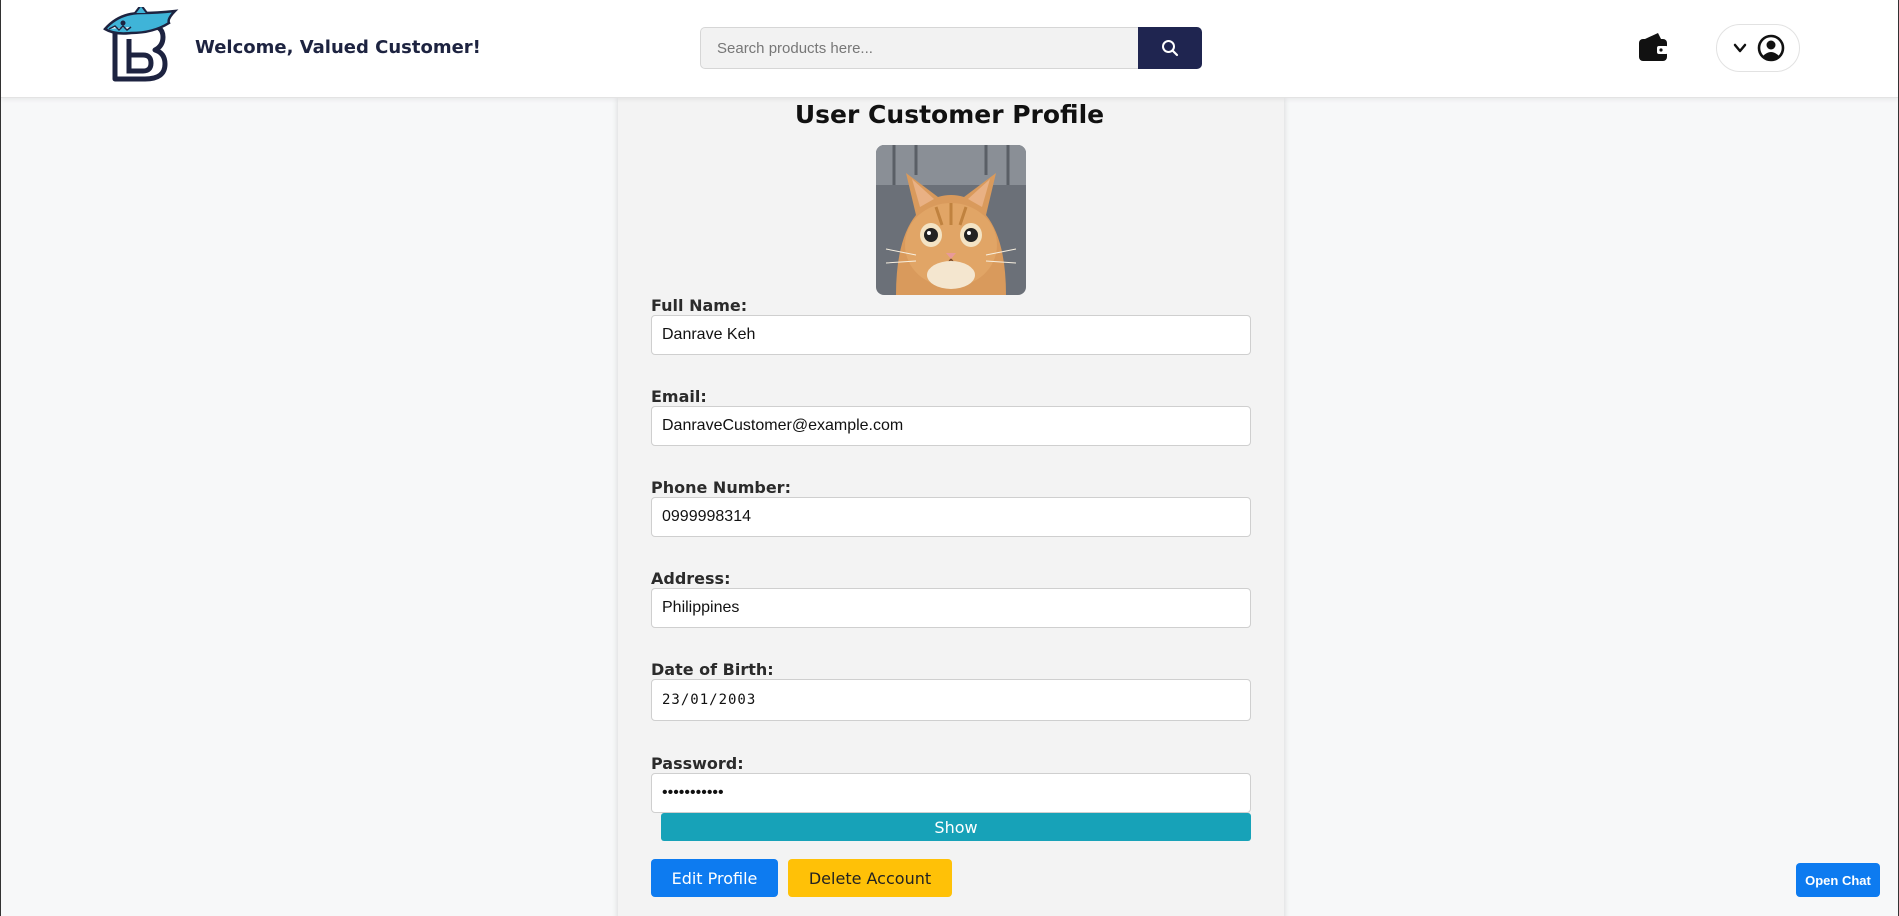 The width and height of the screenshot is (1899, 916). I want to click on email-label: Email:, so click(679, 396).